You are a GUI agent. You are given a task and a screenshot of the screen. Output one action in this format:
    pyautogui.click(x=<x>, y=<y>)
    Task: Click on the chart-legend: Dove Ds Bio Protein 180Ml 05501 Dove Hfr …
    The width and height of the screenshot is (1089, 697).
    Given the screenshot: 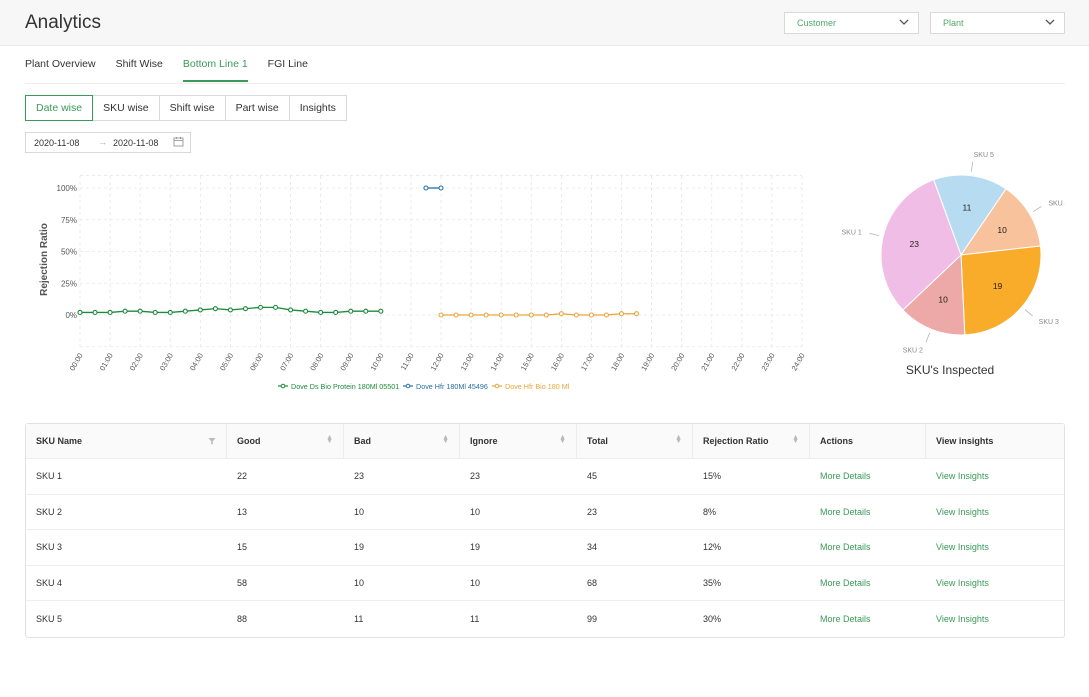 What is the action you would take?
    pyautogui.click(x=424, y=386)
    